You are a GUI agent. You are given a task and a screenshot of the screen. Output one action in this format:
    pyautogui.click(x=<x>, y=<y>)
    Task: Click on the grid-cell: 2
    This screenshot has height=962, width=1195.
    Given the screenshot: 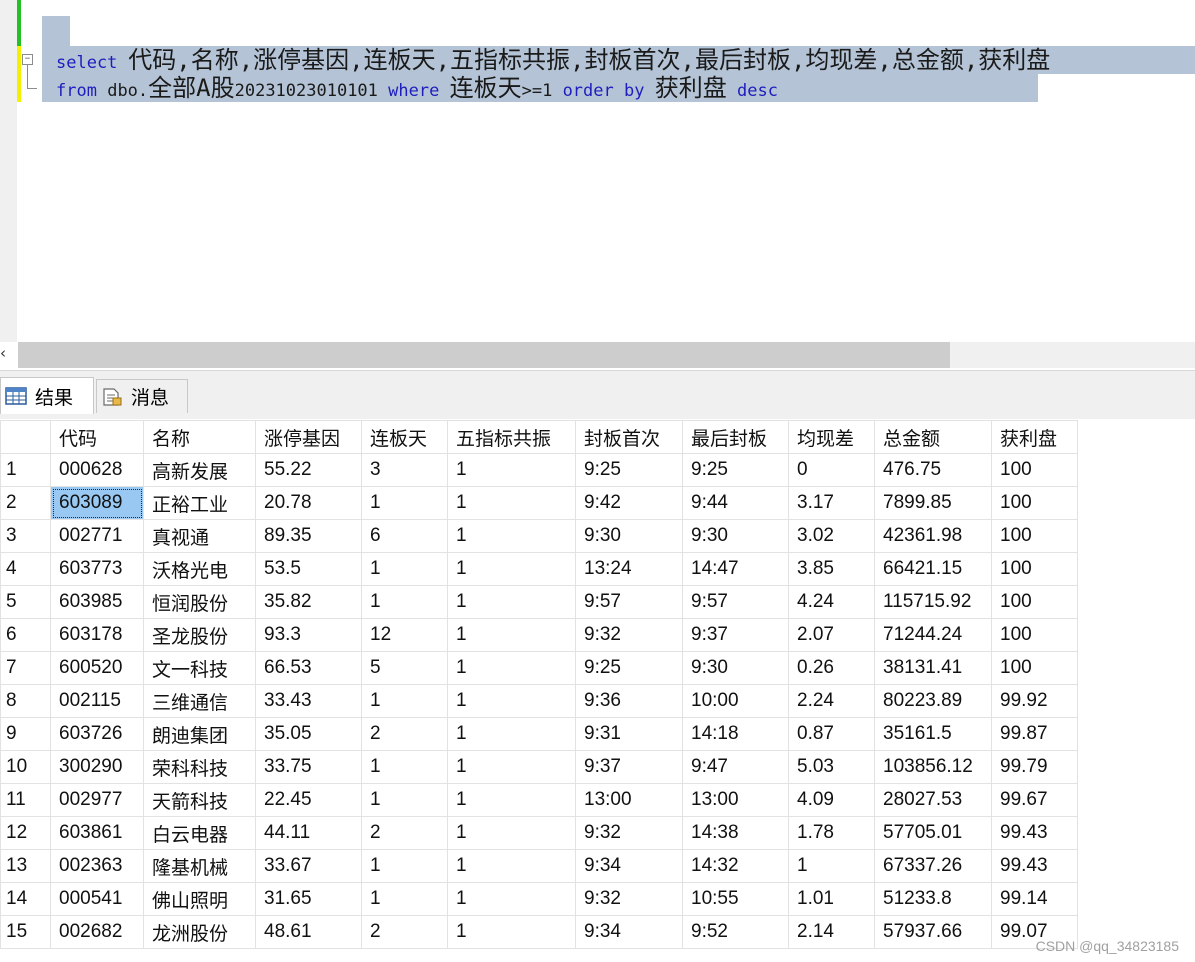 What is the action you would take?
    pyautogui.click(x=404, y=833)
    